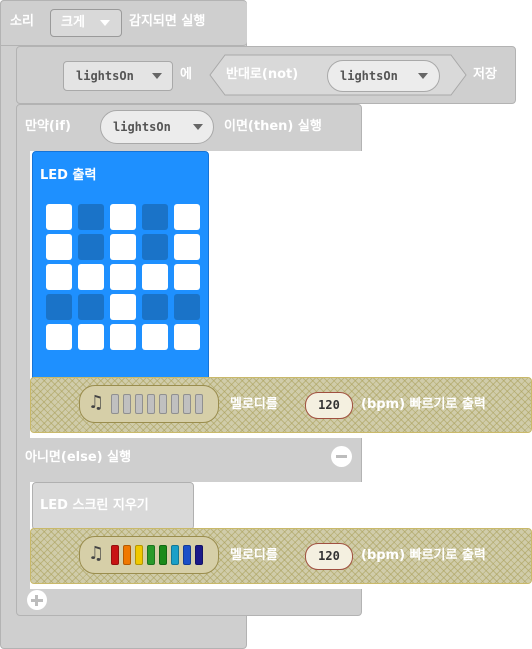  I want to click on sound-event-body, so click(123, 23).